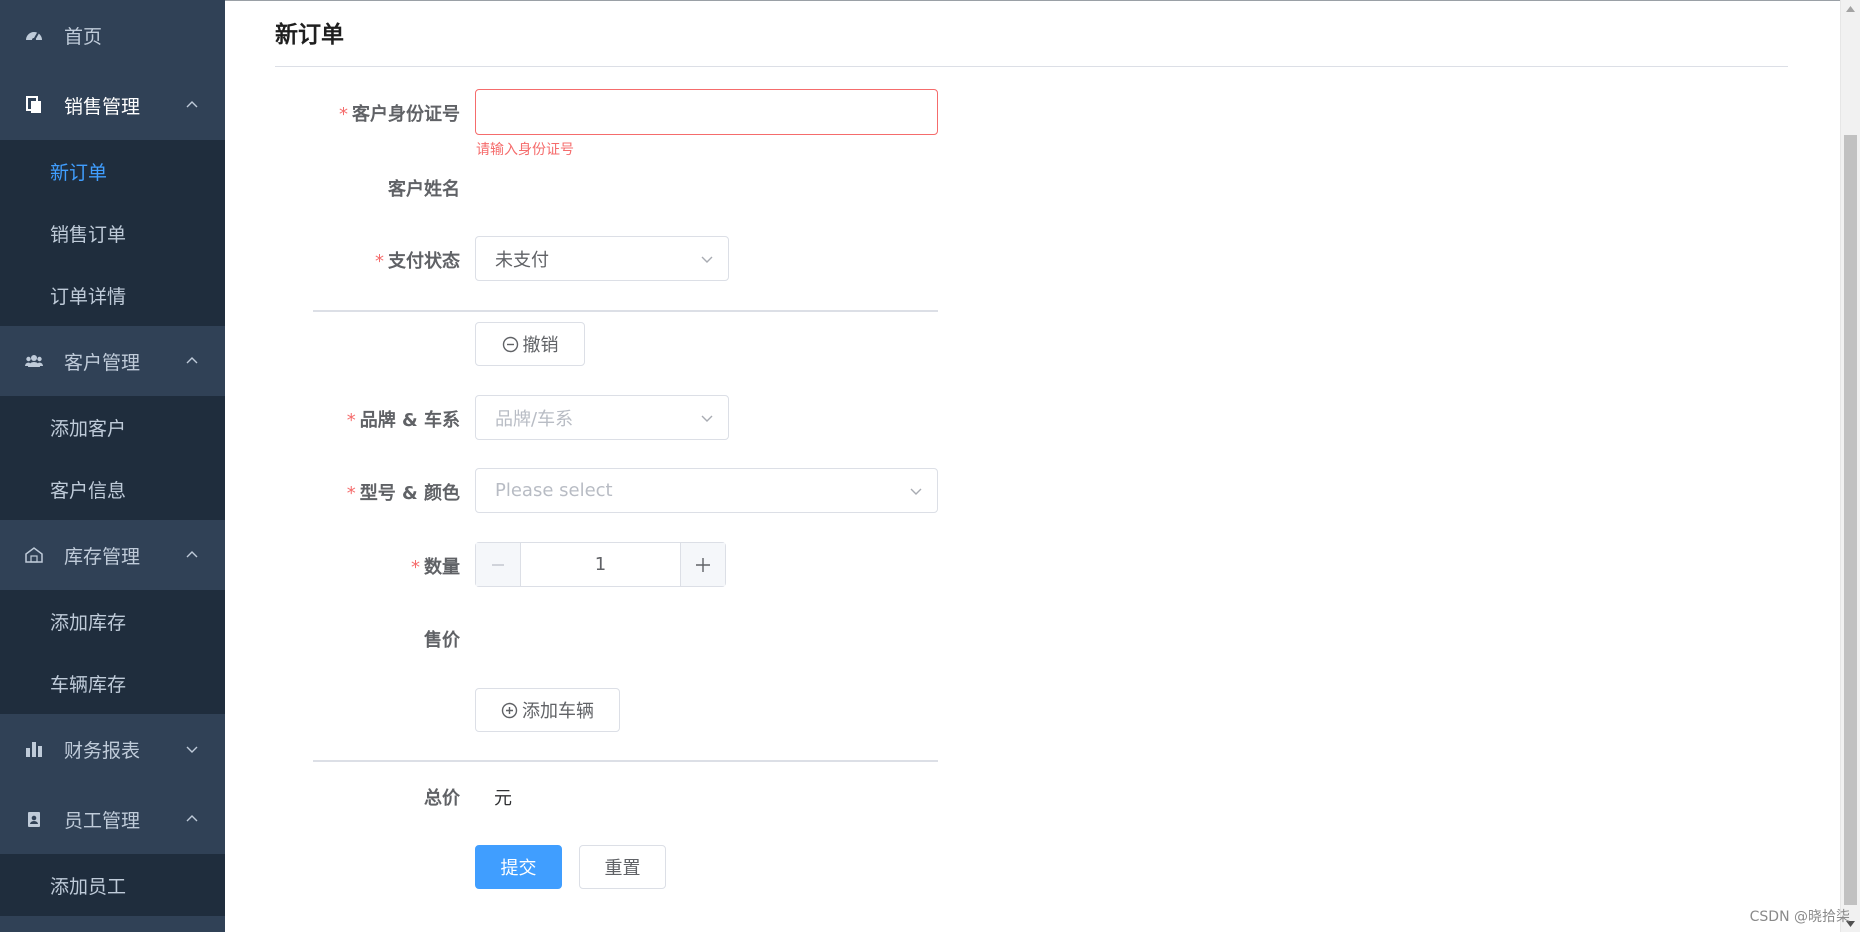 The height and width of the screenshot is (932, 1860). What do you see at coordinates (112, 295) in the screenshot?
I see `sidebar-item-order-details: 订单详情` at bounding box center [112, 295].